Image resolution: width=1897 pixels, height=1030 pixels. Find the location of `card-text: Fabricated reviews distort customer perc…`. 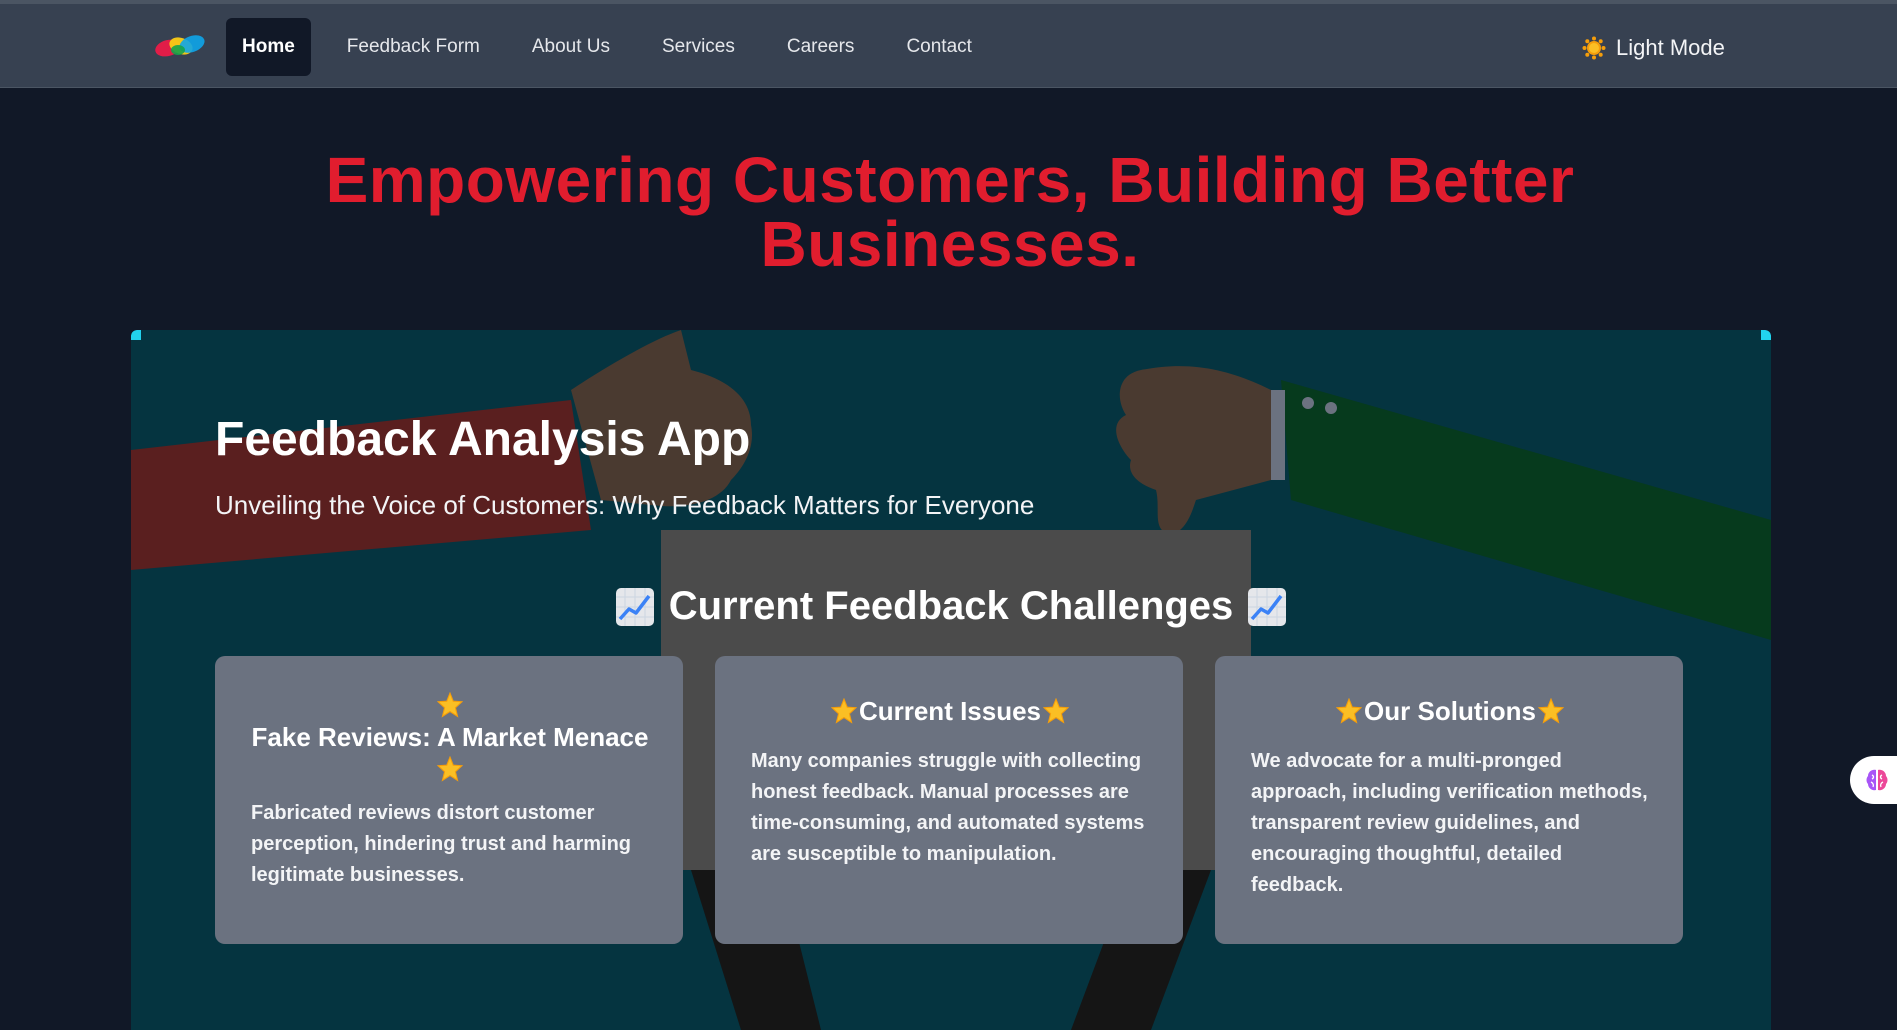

card-text: Fabricated reviews distort customer perc… is located at coordinates (441, 844).